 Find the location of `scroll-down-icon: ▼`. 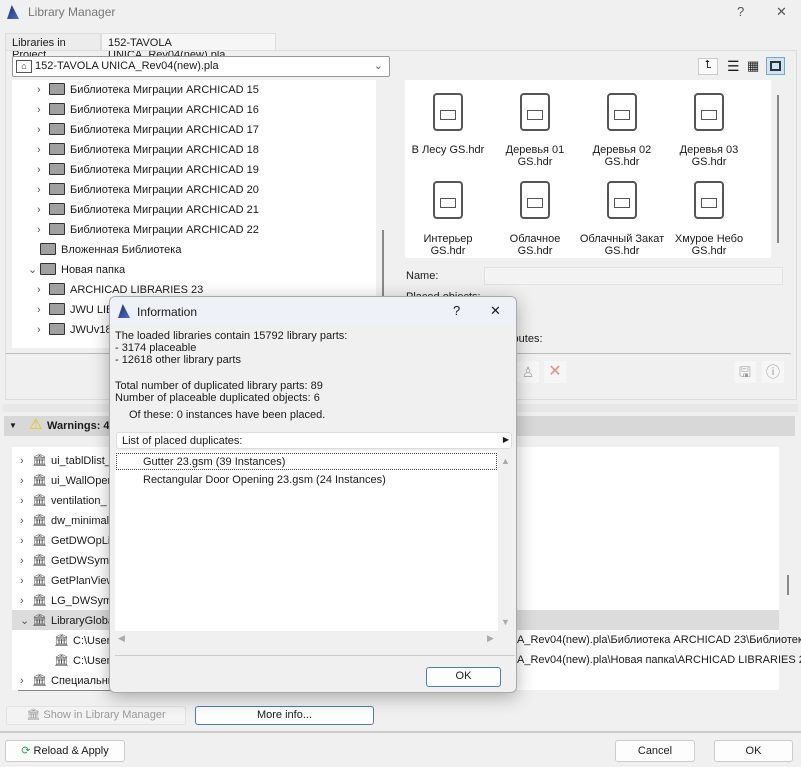

scroll-down-icon: ▼ is located at coordinates (505, 622).